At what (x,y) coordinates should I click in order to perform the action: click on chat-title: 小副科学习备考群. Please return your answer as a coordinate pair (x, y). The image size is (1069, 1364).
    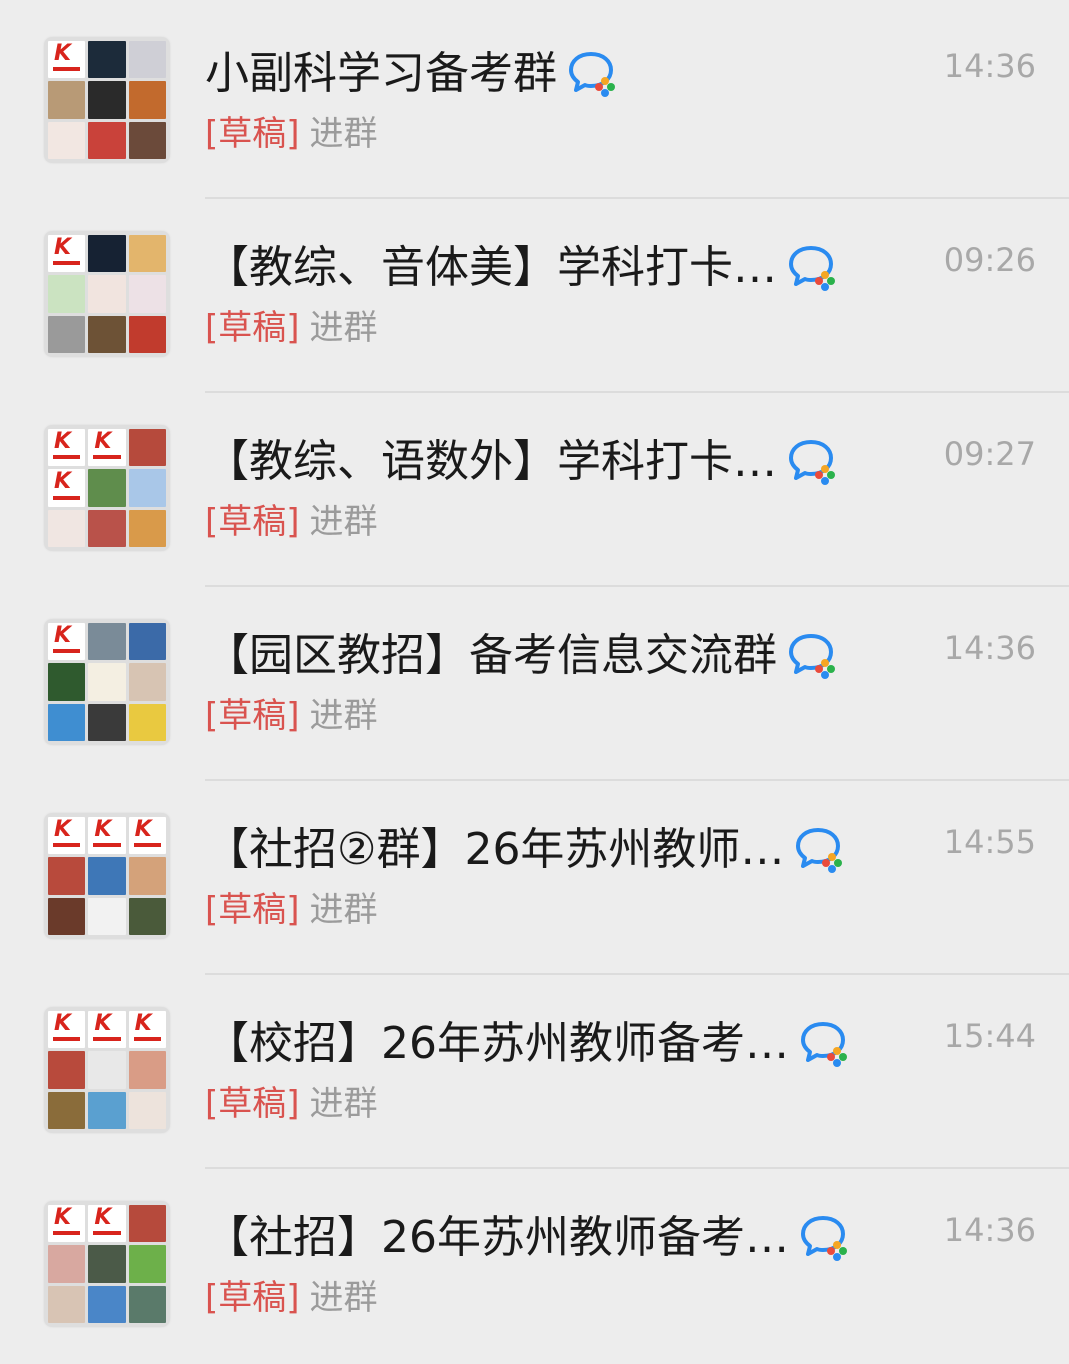
    Looking at the image, I should click on (412, 74).